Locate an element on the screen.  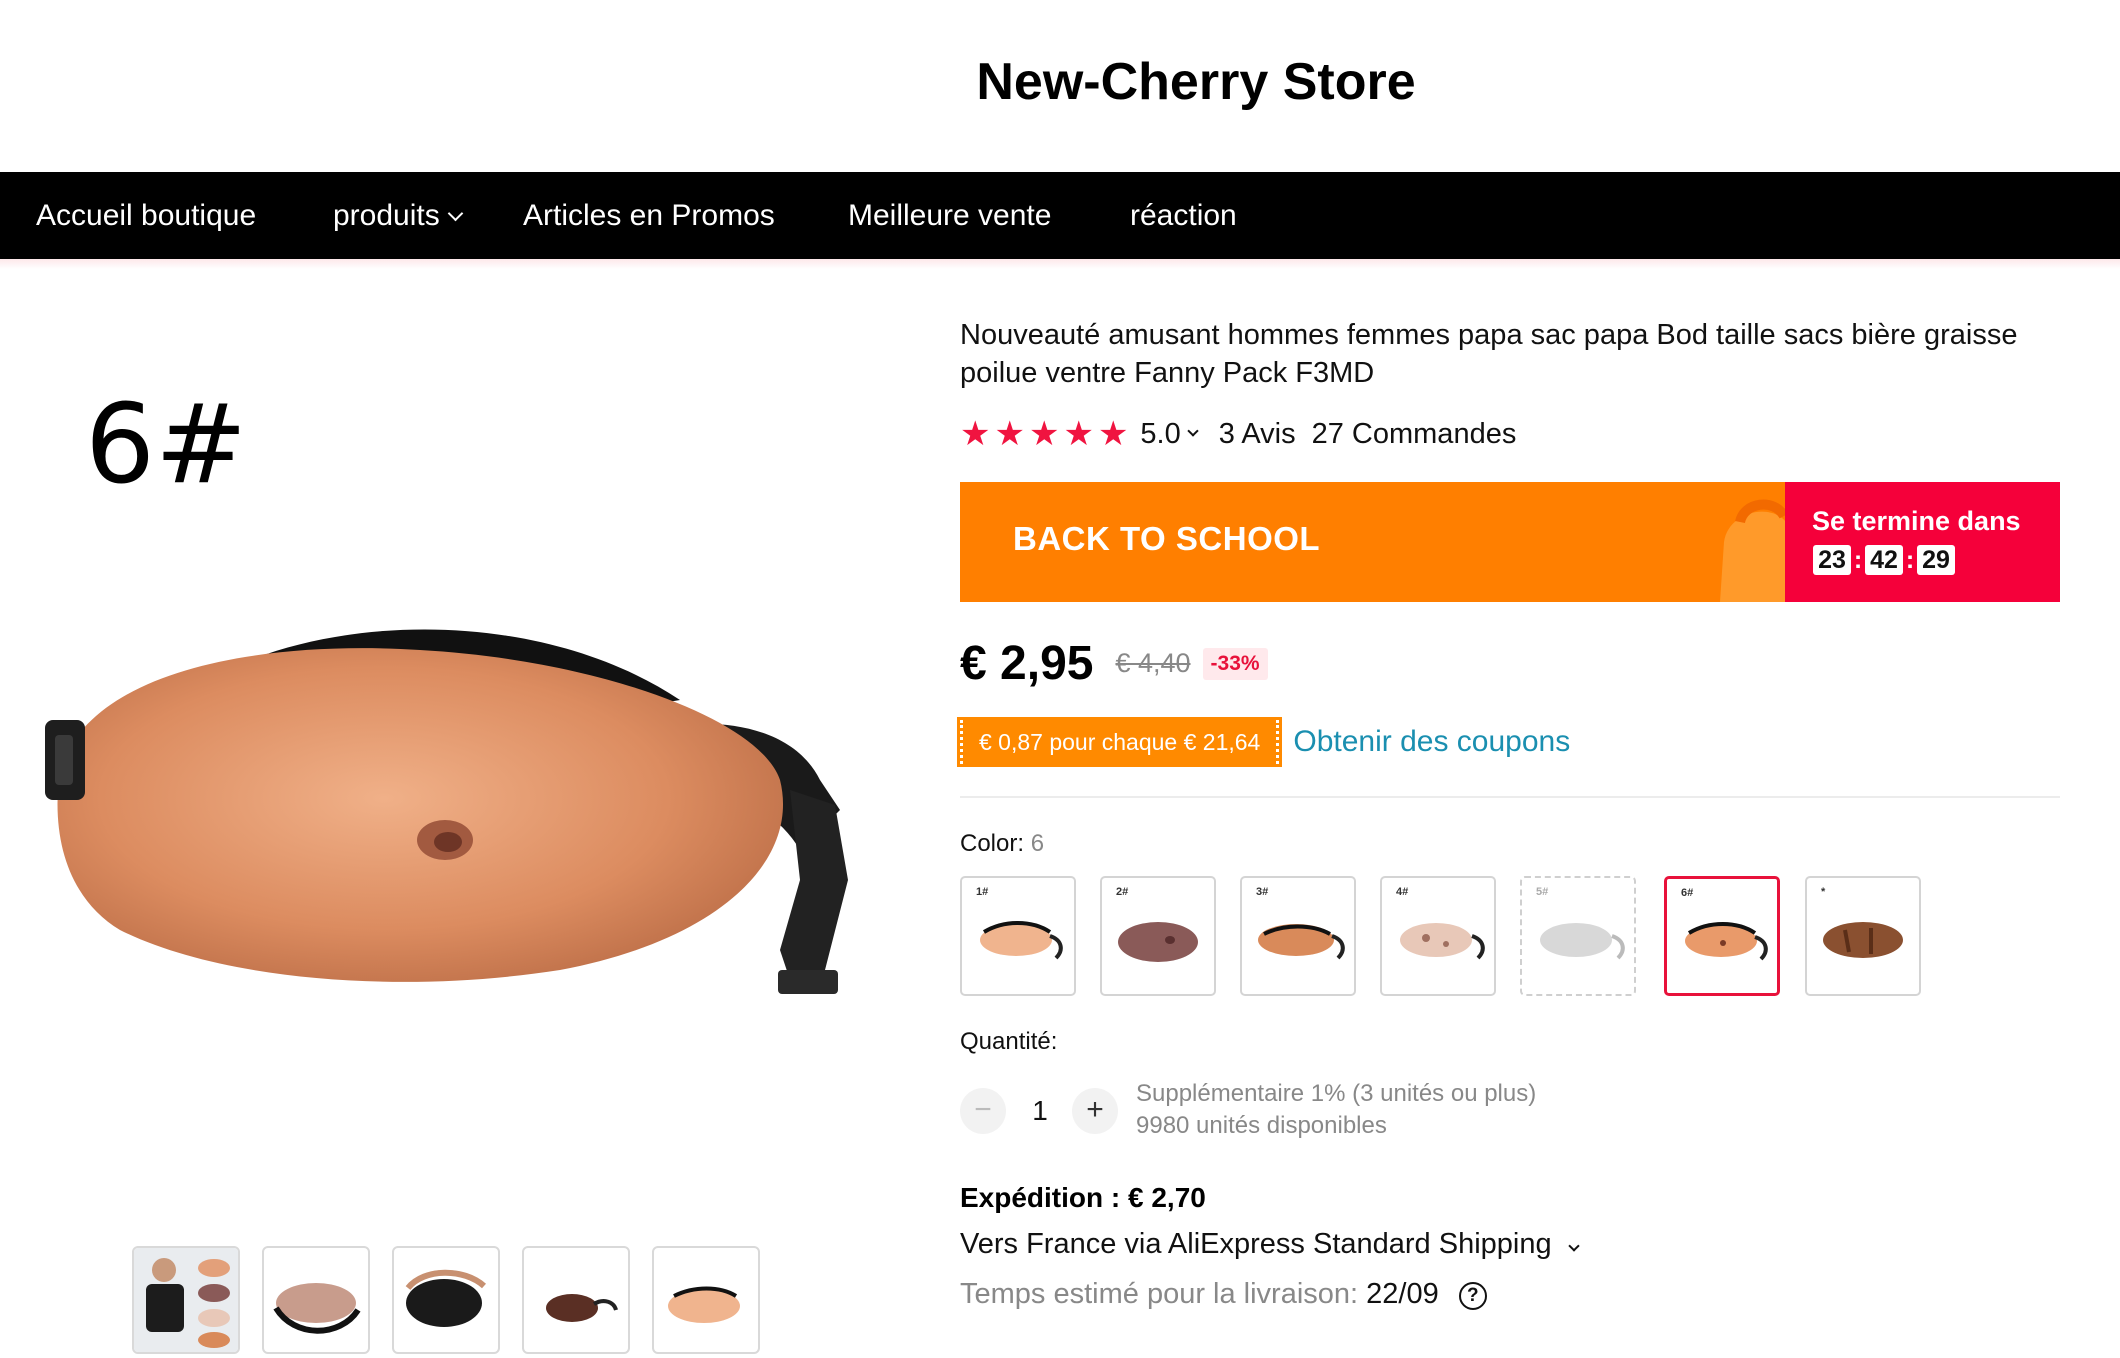
color-option-1: 1# is located at coordinates (1018, 936).